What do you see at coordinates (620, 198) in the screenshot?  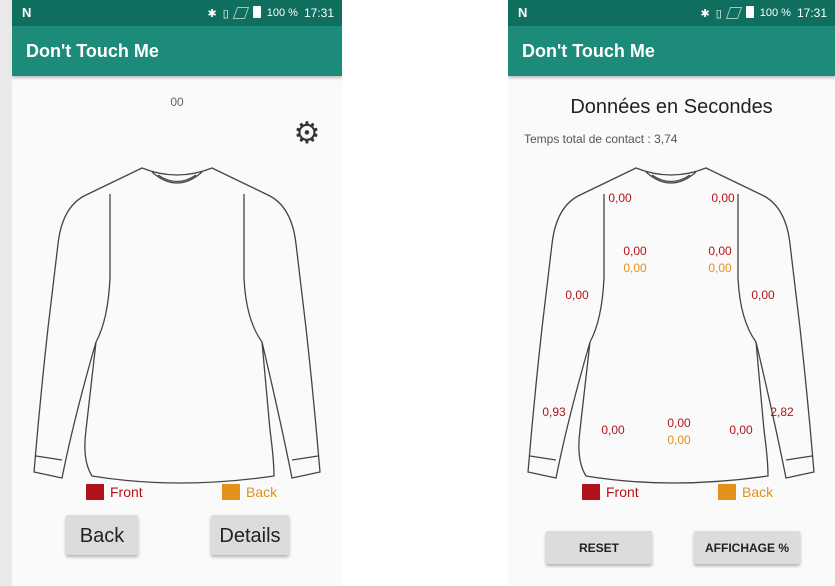 I see `zone-collar-left: 0,00` at bounding box center [620, 198].